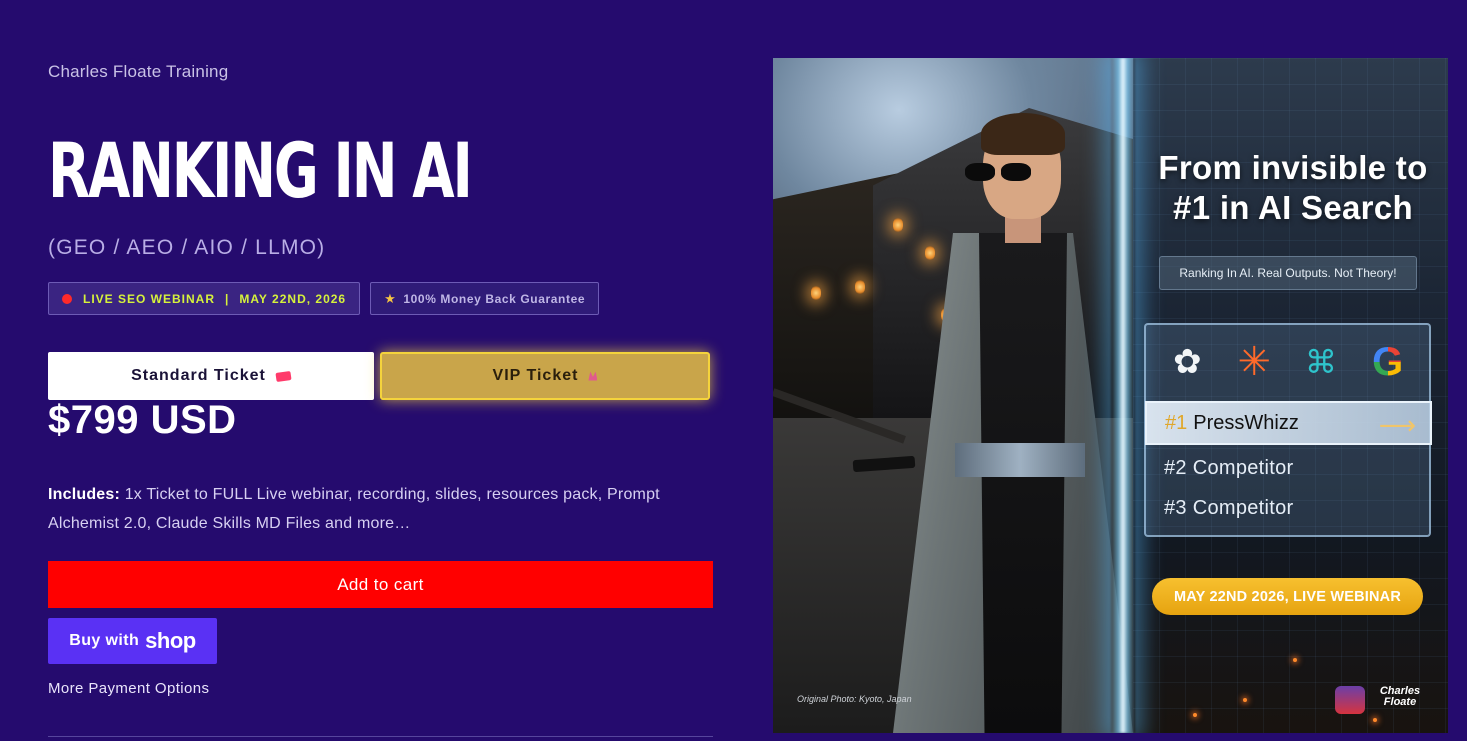 The width and height of the screenshot is (1467, 741). What do you see at coordinates (380, 584) in the screenshot?
I see `add-to-cart-button: Add to cart` at bounding box center [380, 584].